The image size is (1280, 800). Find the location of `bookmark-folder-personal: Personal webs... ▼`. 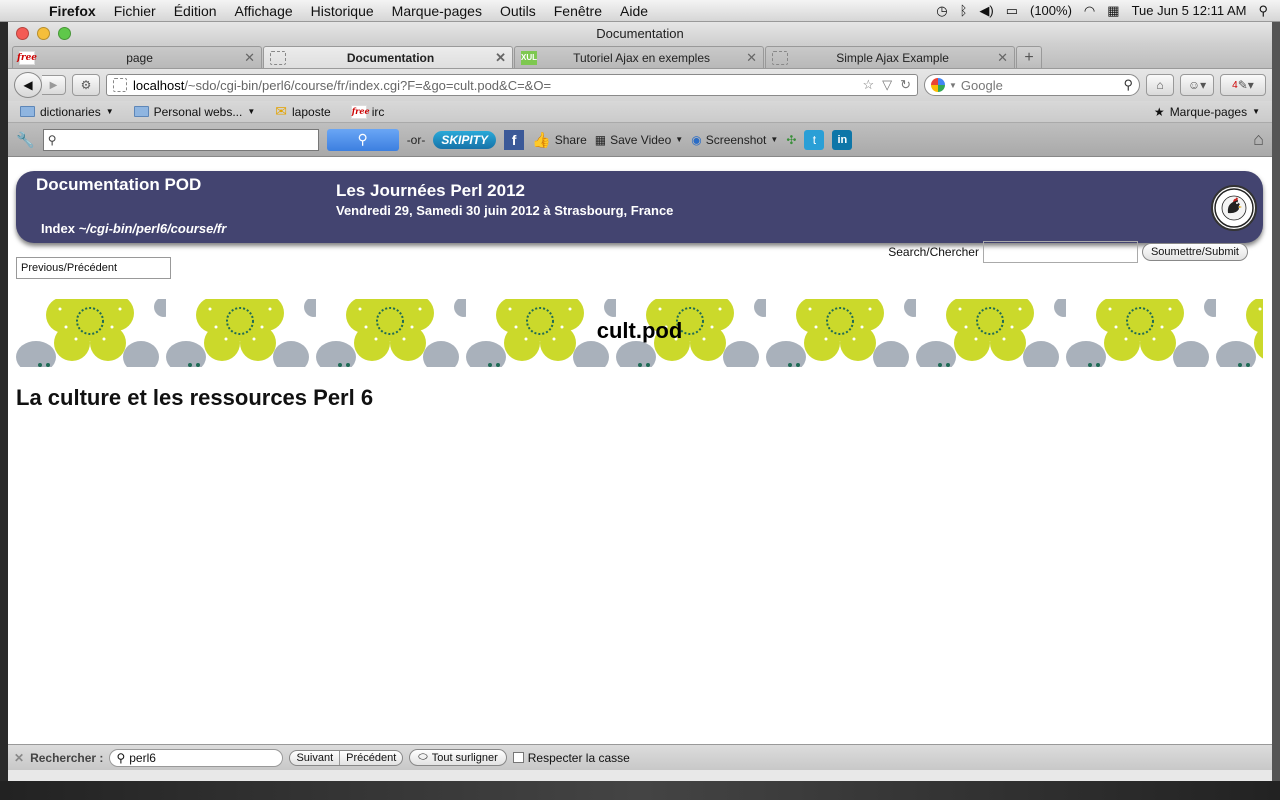

bookmark-folder-personal: Personal webs... ▼ is located at coordinates (194, 111).